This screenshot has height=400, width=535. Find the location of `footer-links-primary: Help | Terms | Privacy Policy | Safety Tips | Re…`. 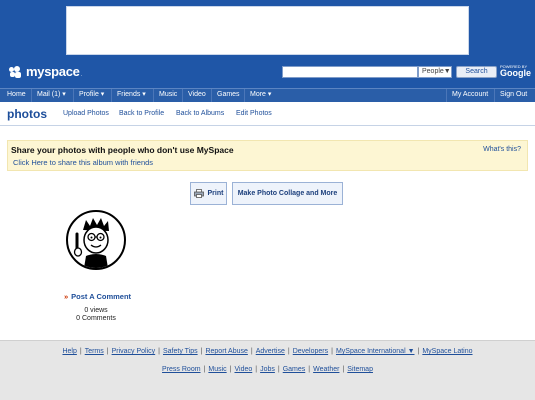

footer-links-primary: Help | Terms | Privacy Policy | Safety Tips | Re… is located at coordinates (267, 351).